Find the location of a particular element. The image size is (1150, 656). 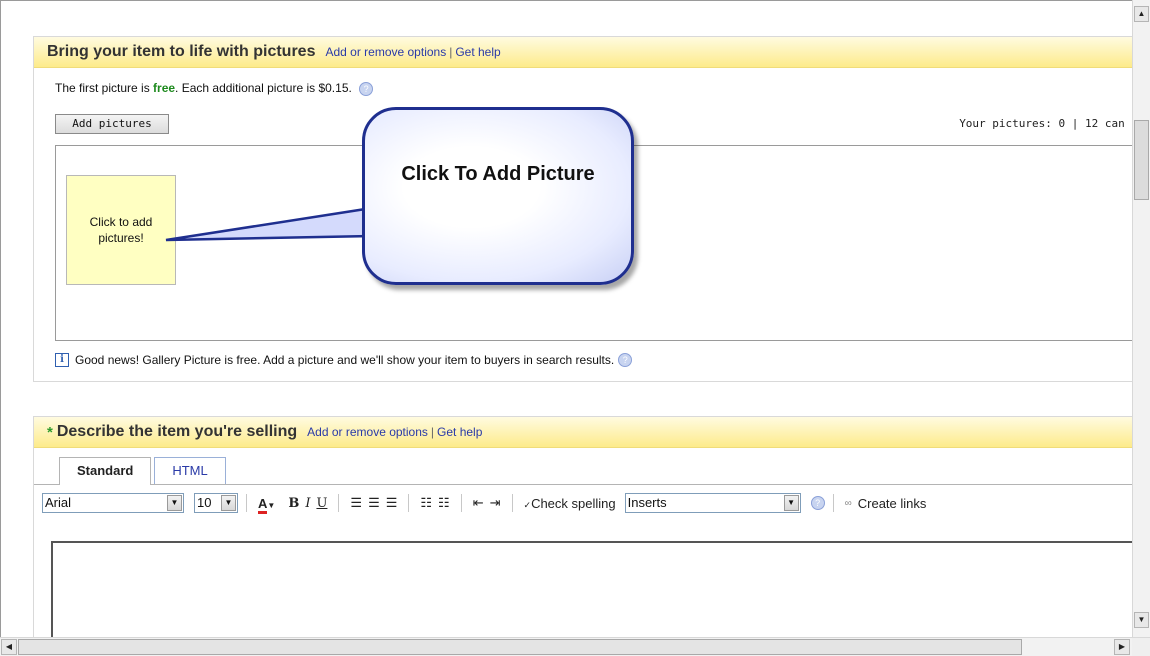

describe-panel-links: Add or remove options | Get help is located at coordinates (394, 432).